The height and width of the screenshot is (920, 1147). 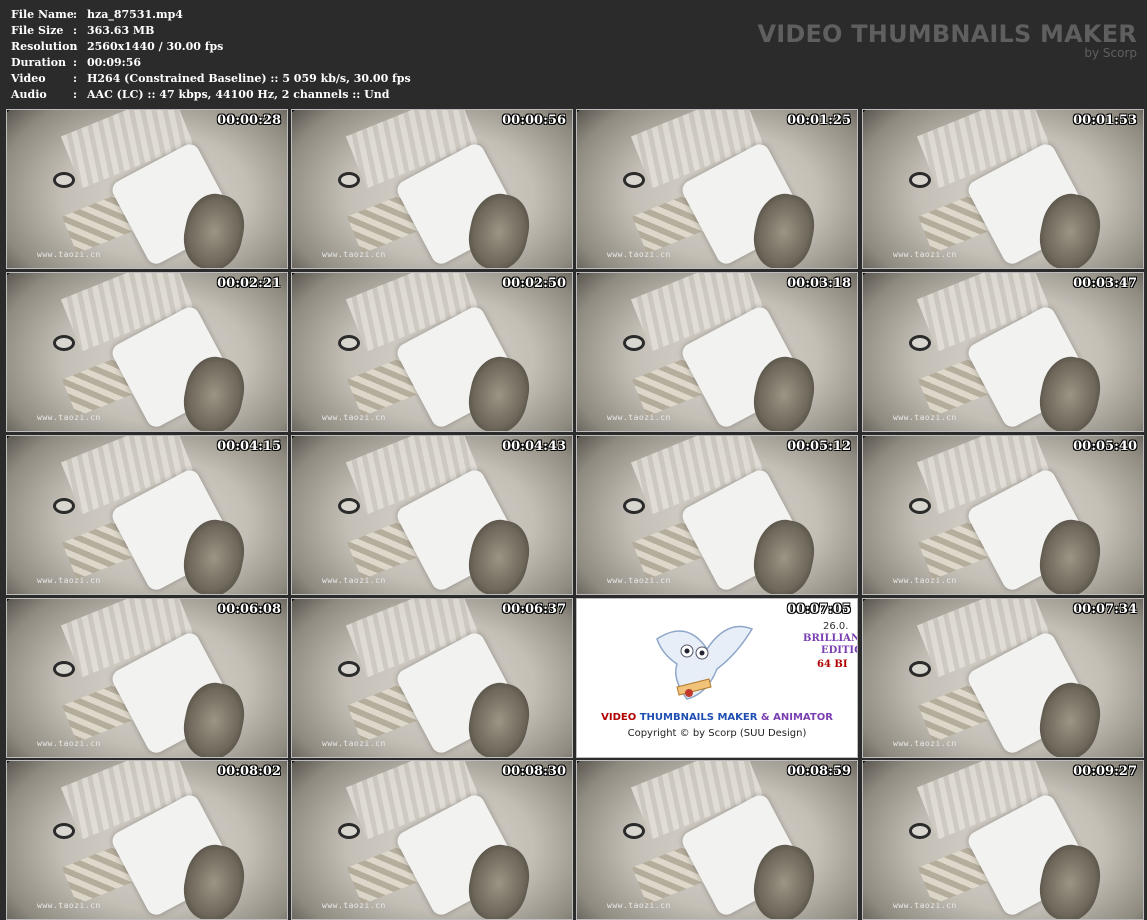 I want to click on ad-version: 26.0., so click(x=836, y=626).